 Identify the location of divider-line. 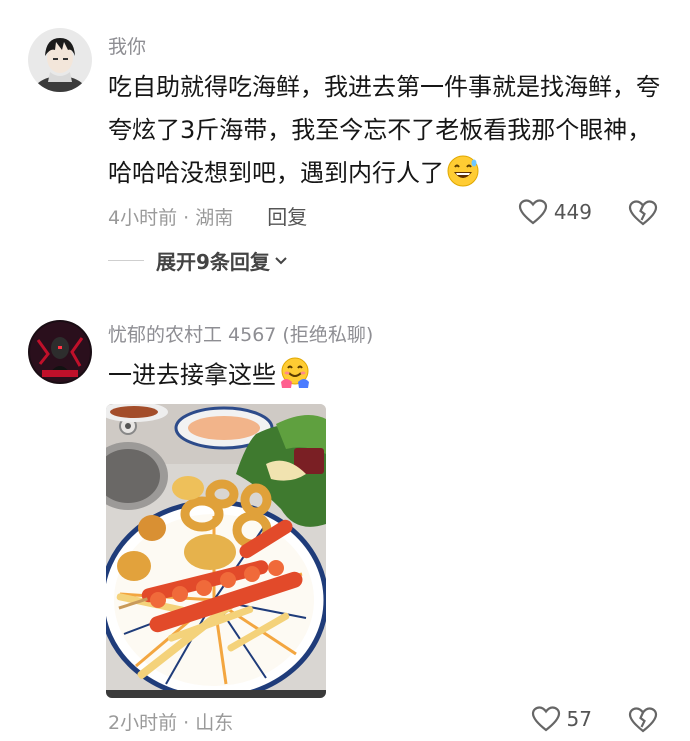
(126, 260).